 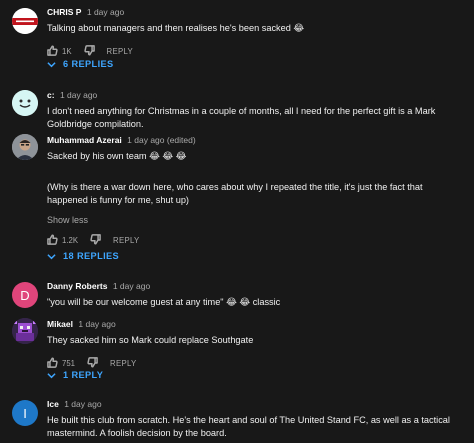 I want to click on comment-author: Mikael, so click(x=60, y=324).